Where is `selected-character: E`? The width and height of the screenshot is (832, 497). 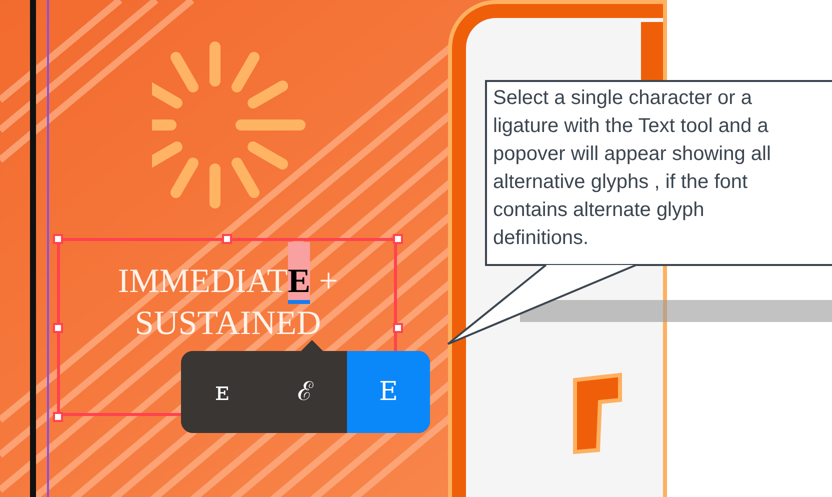 selected-character: E is located at coordinates (299, 273).